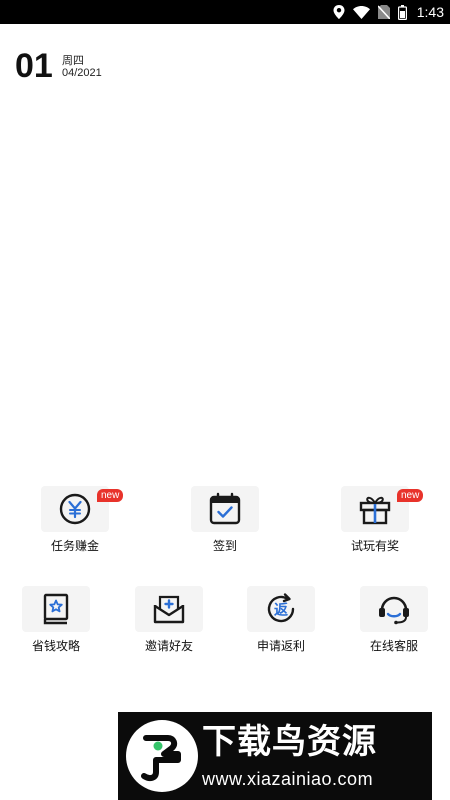  I want to click on money-saving-guide-button: 省钱攻略, so click(58, 626).